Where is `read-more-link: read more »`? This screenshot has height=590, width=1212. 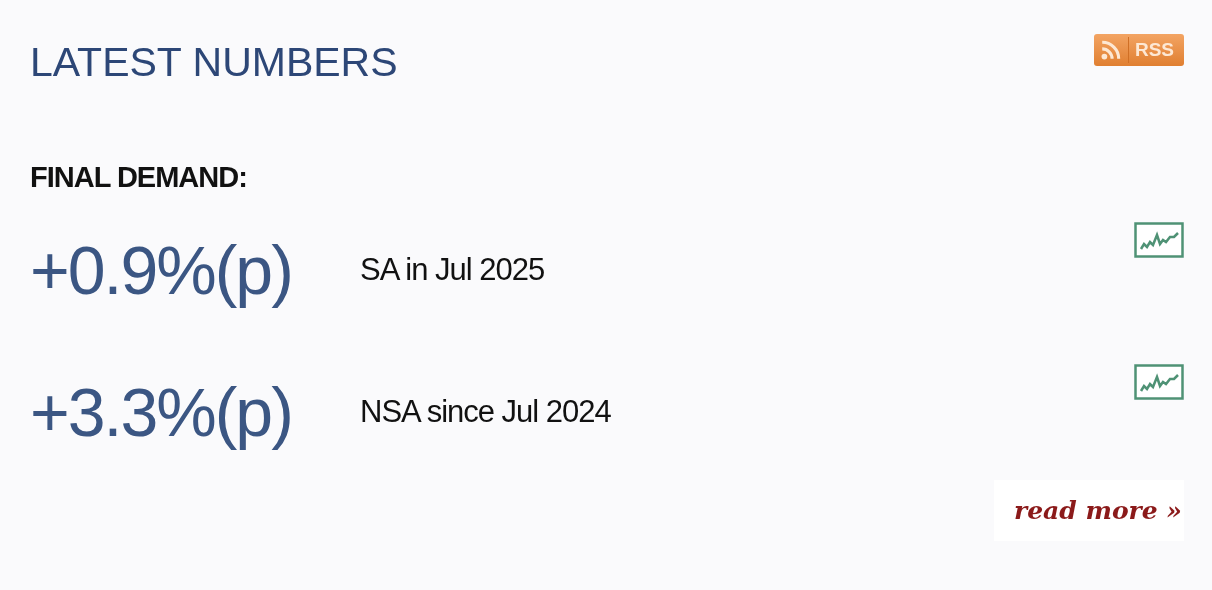
read-more-link: read more » is located at coordinates (1089, 511).